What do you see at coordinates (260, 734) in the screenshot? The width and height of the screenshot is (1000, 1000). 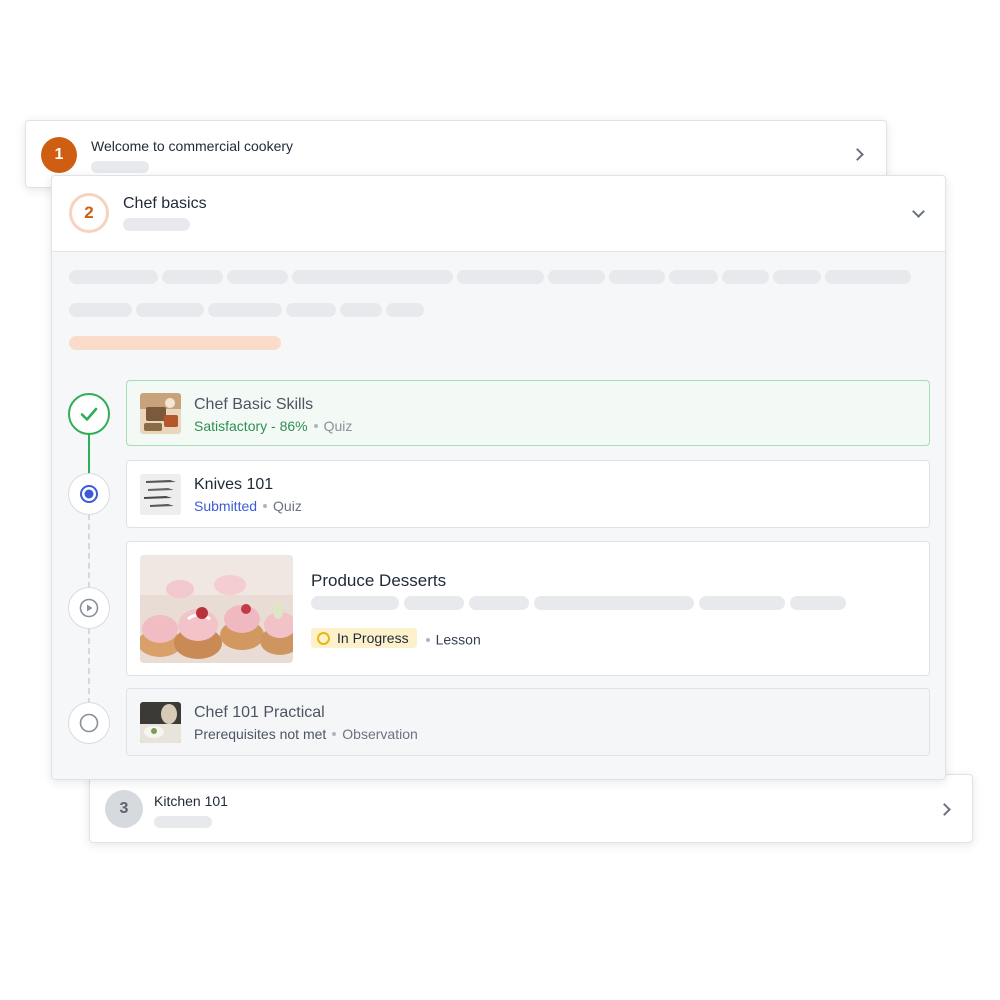 I see `lesson-status: Prerequisites not met` at bounding box center [260, 734].